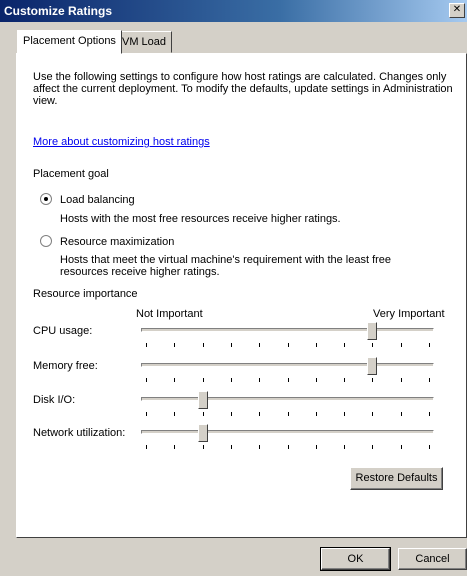 This screenshot has height=576, width=467. What do you see at coordinates (396, 478) in the screenshot?
I see `restore-defaults-button: Restore Defaults` at bounding box center [396, 478].